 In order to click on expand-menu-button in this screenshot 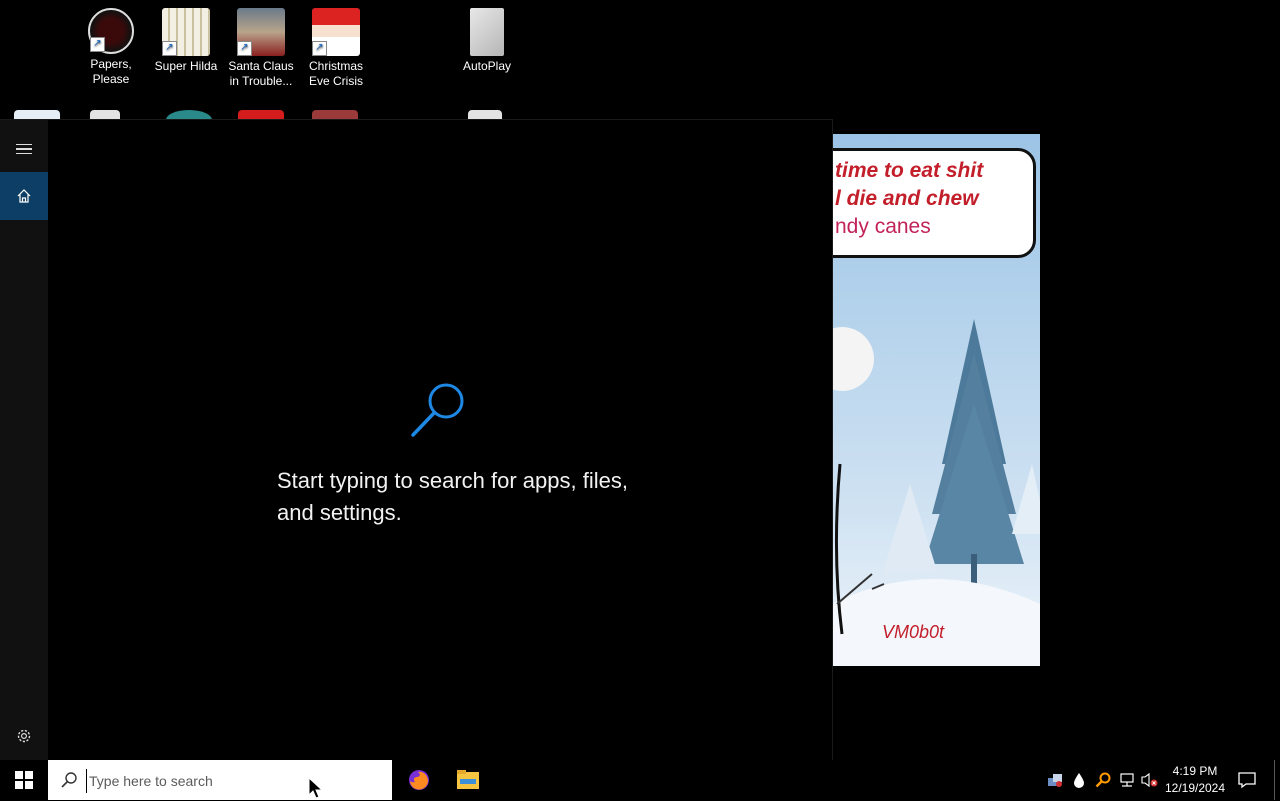, I will do `click(24, 149)`.